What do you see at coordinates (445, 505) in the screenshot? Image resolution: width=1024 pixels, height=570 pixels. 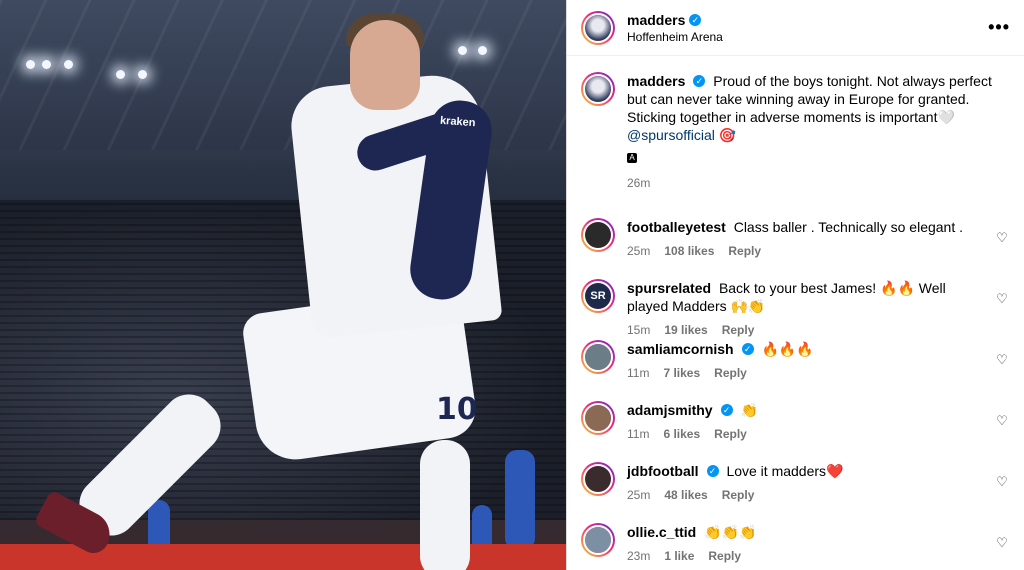 I see `player-leg` at bounding box center [445, 505].